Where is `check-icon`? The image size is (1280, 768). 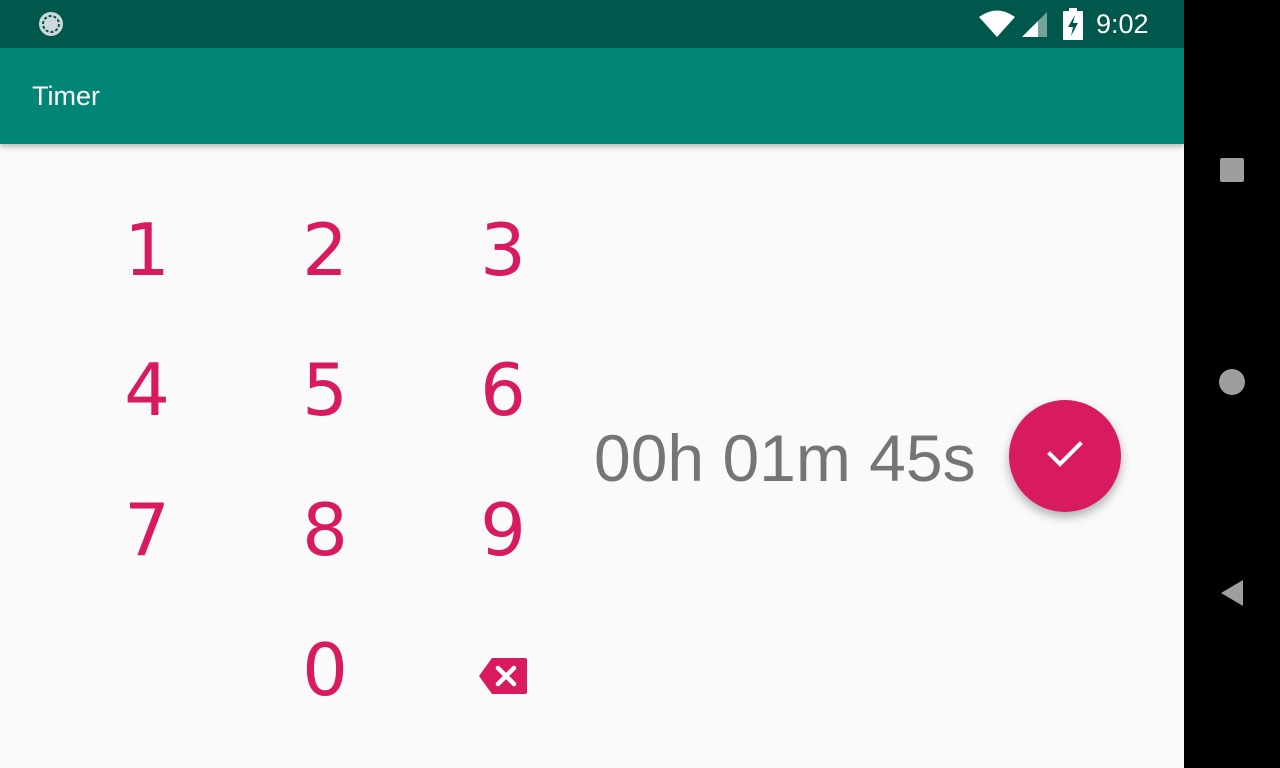 check-icon is located at coordinates (1065, 456).